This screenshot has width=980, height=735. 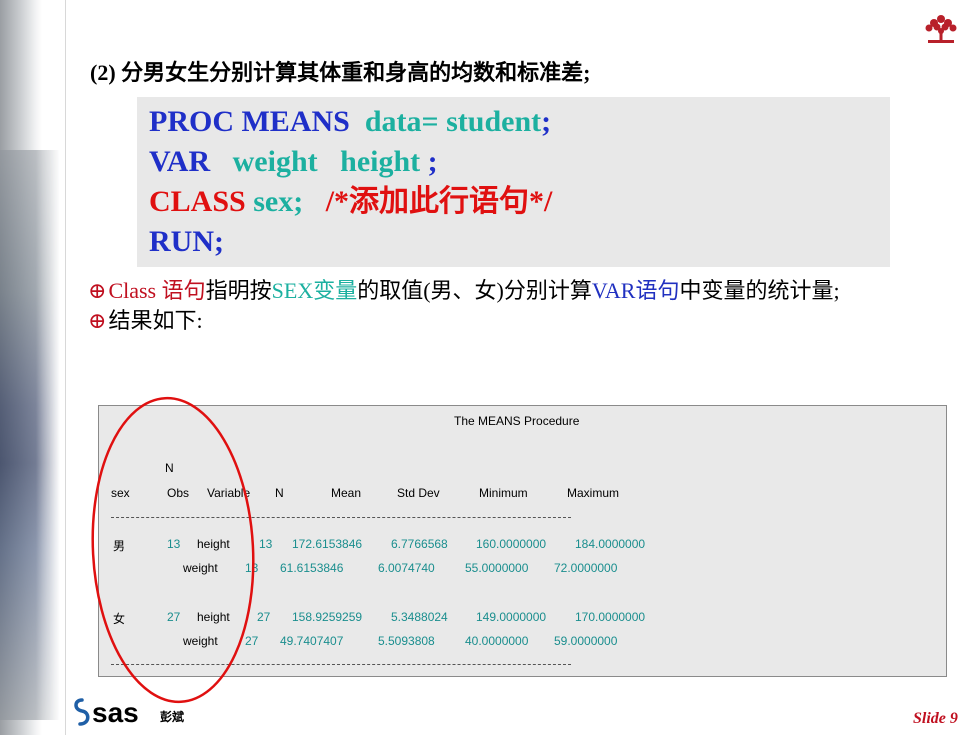 I want to click on cell-mean: 61.6153846, so click(x=312, y=568).